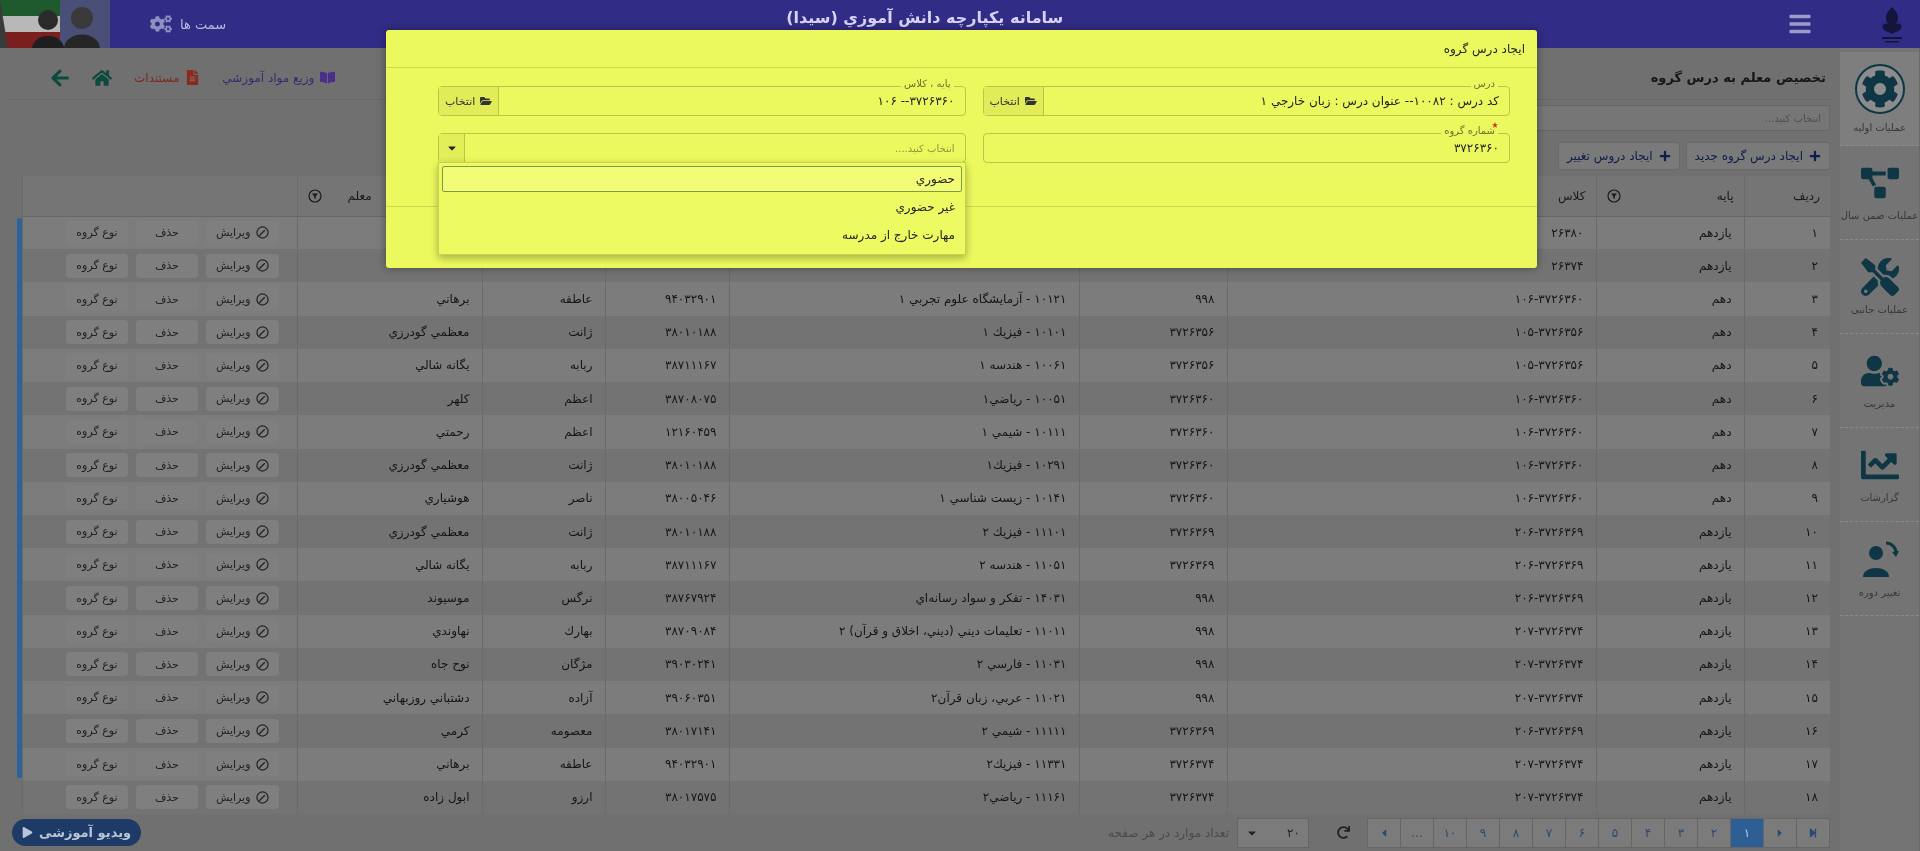  What do you see at coordinates (279, 77) in the screenshot?
I see `toolbar-link: وزیع مواد آموزشي` at bounding box center [279, 77].